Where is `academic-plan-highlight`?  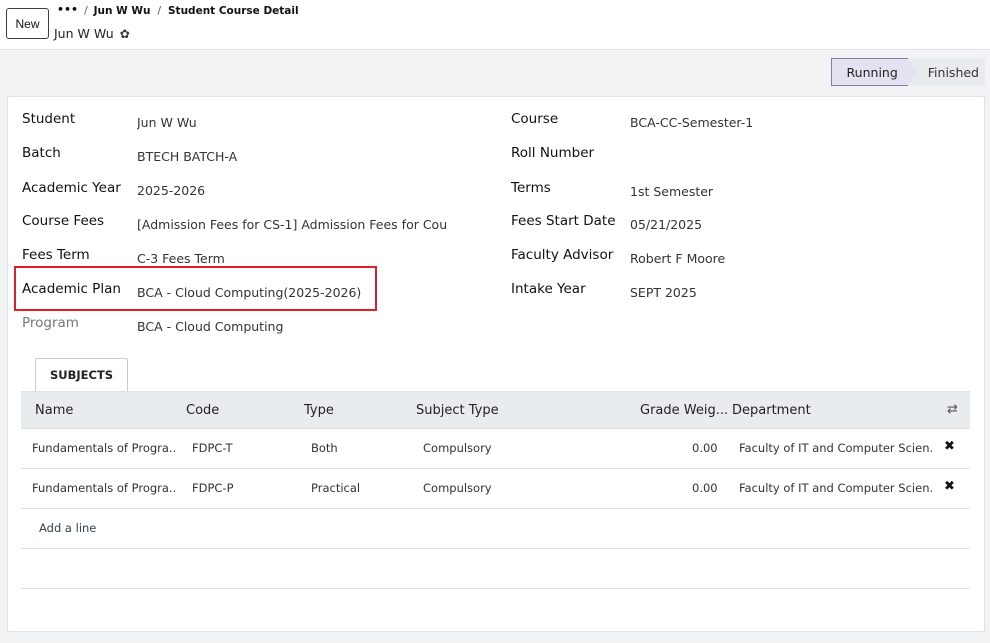
academic-plan-highlight is located at coordinates (195, 288).